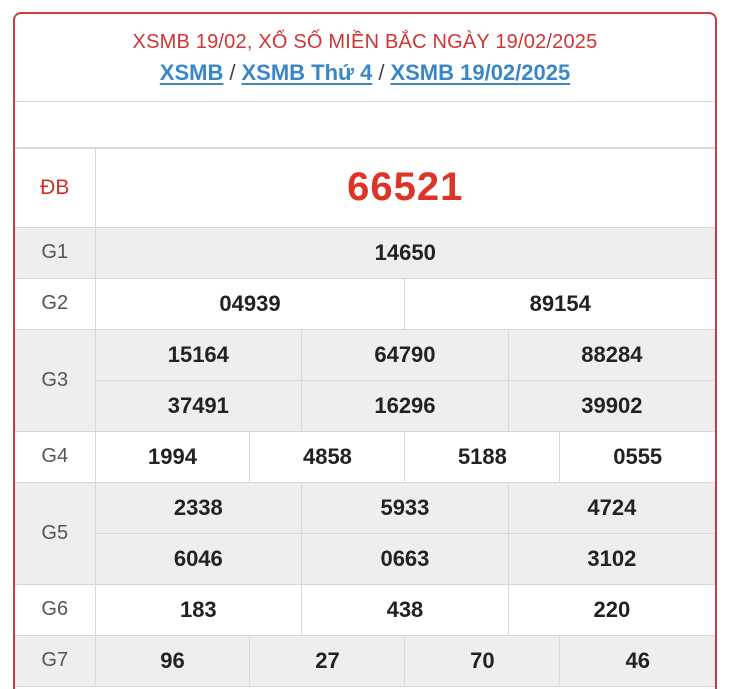 The height and width of the screenshot is (689, 730). What do you see at coordinates (405, 609) in the screenshot?
I see `prize-number: 438` at bounding box center [405, 609].